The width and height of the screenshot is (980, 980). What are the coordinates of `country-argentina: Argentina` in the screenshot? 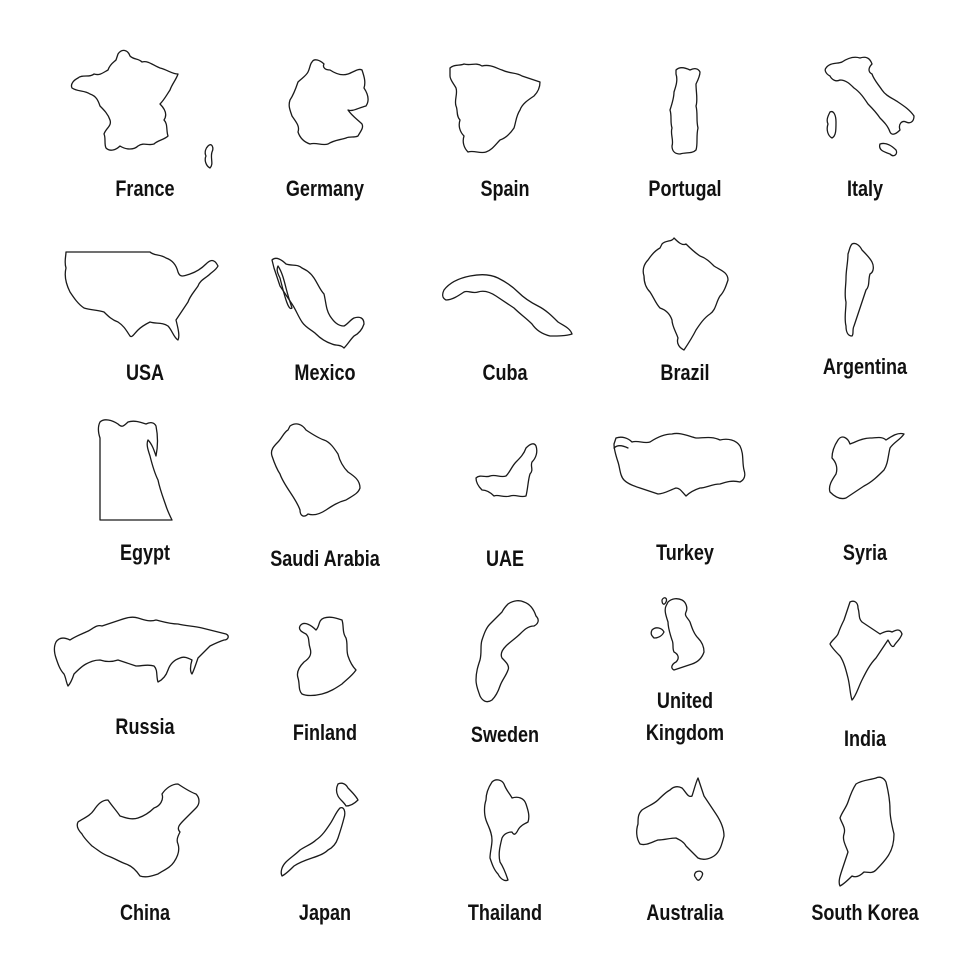 It's located at (865, 315).